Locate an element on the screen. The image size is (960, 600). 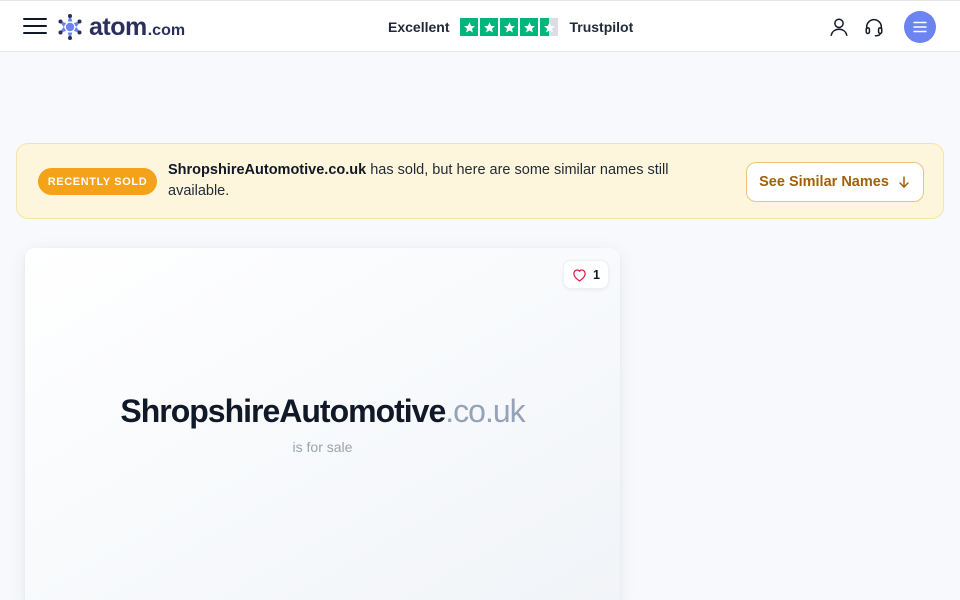
see-similar-names-button: See Similar Names is located at coordinates (835, 182).